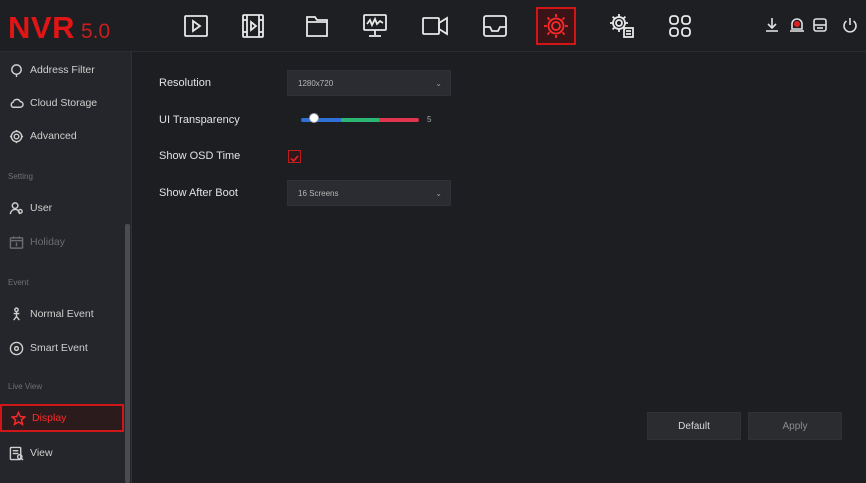 The image size is (866, 483). What do you see at coordinates (16, 136) in the screenshot?
I see `advanced-gear-icon` at bounding box center [16, 136].